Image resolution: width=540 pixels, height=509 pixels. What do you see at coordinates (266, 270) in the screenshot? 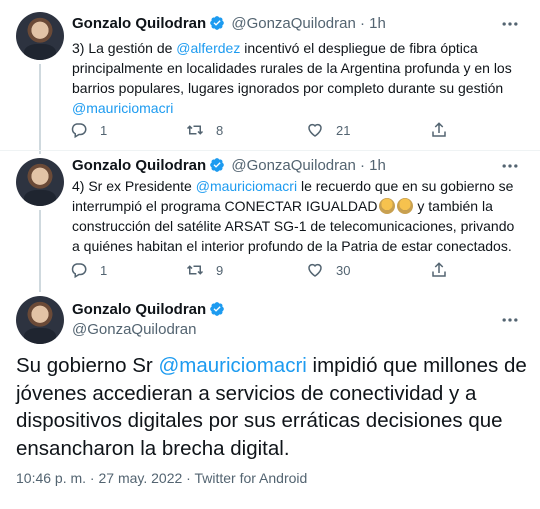
I see `tweet-actions: 1 9 30` at bounding box center [266, 270].